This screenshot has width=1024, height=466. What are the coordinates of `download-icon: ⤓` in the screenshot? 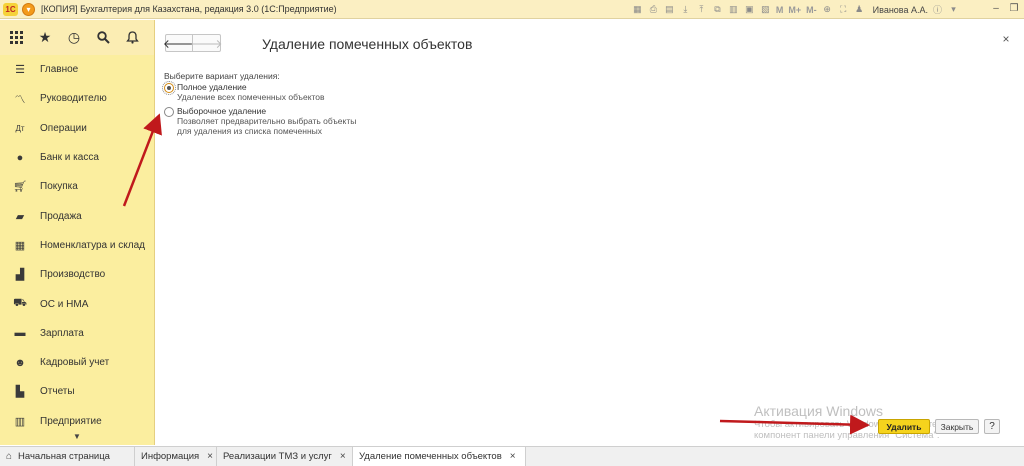 It's located at (685, 9).